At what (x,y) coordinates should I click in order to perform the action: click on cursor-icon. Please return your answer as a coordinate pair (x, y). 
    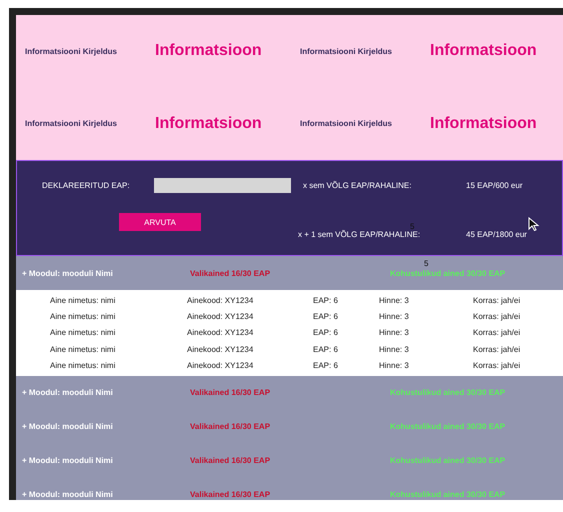
    Looking at the image, I should click on (534, 224).